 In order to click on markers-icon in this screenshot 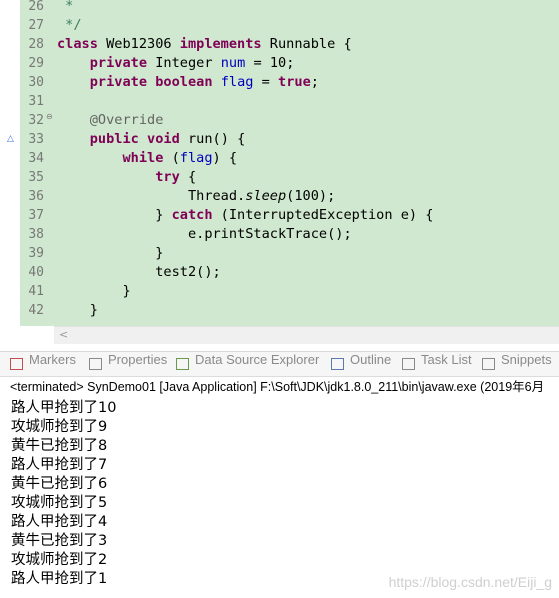, I will do `click(16, 364)`.